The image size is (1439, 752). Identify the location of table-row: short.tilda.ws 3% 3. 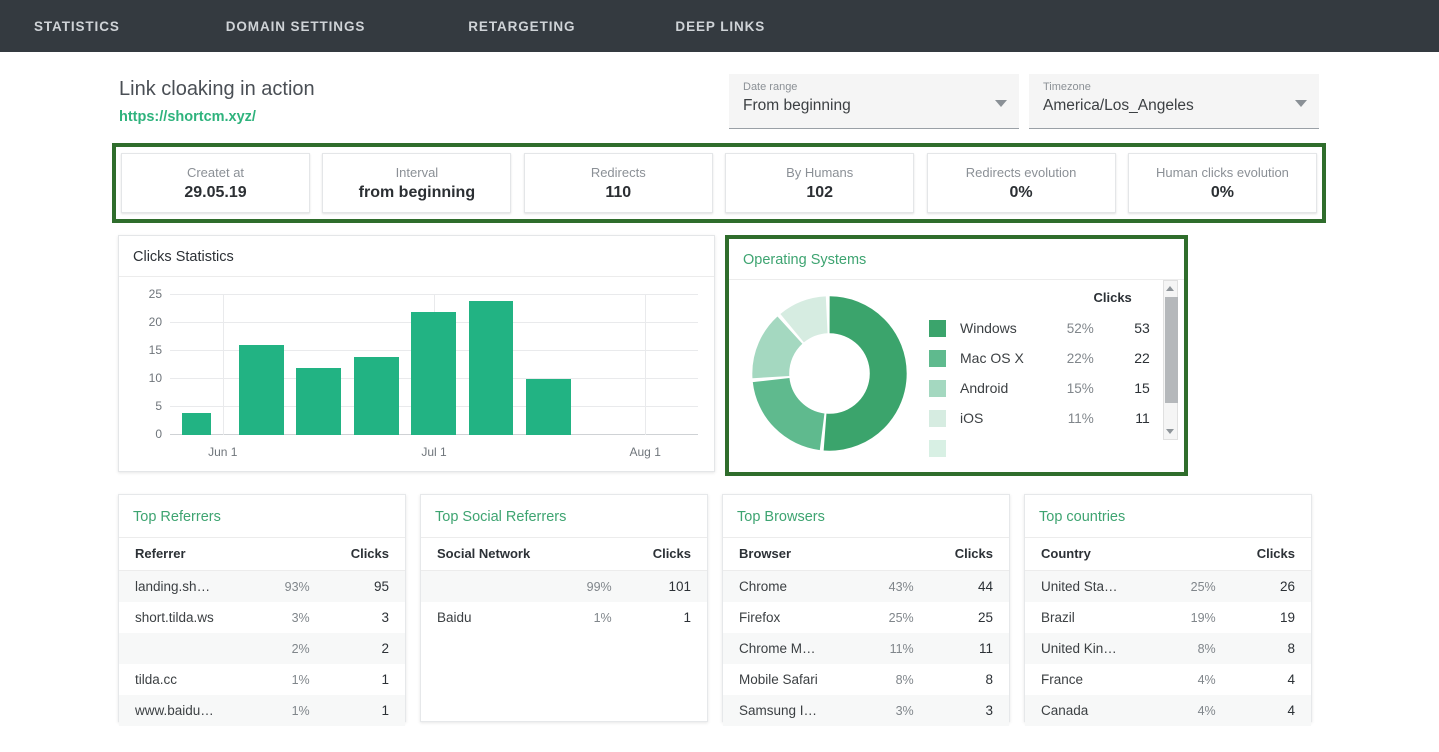
(262, 617).